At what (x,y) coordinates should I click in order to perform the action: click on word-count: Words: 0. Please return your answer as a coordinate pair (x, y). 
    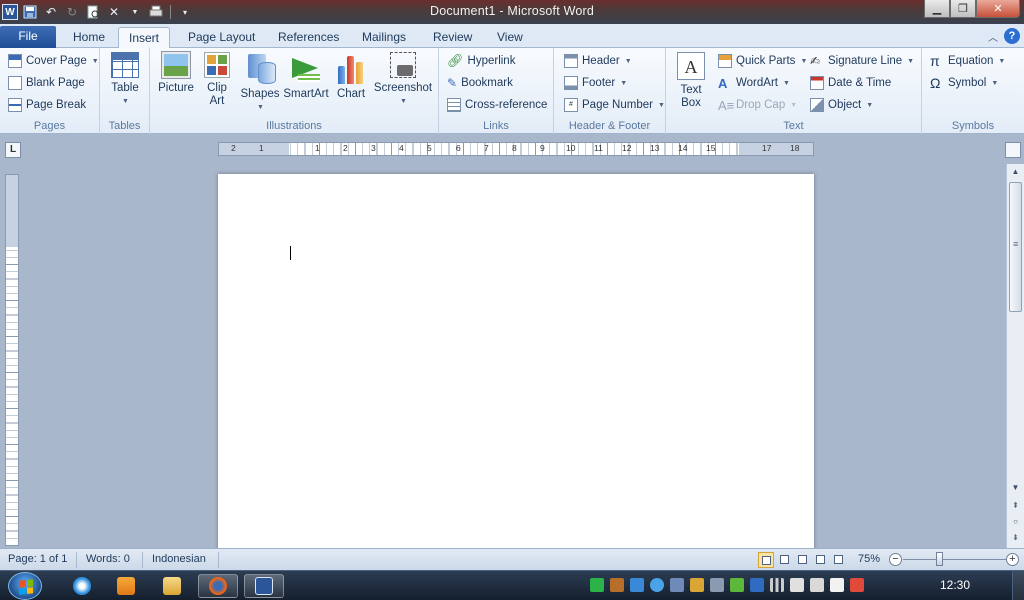
    Looking at the image, I should click on (108, 559).